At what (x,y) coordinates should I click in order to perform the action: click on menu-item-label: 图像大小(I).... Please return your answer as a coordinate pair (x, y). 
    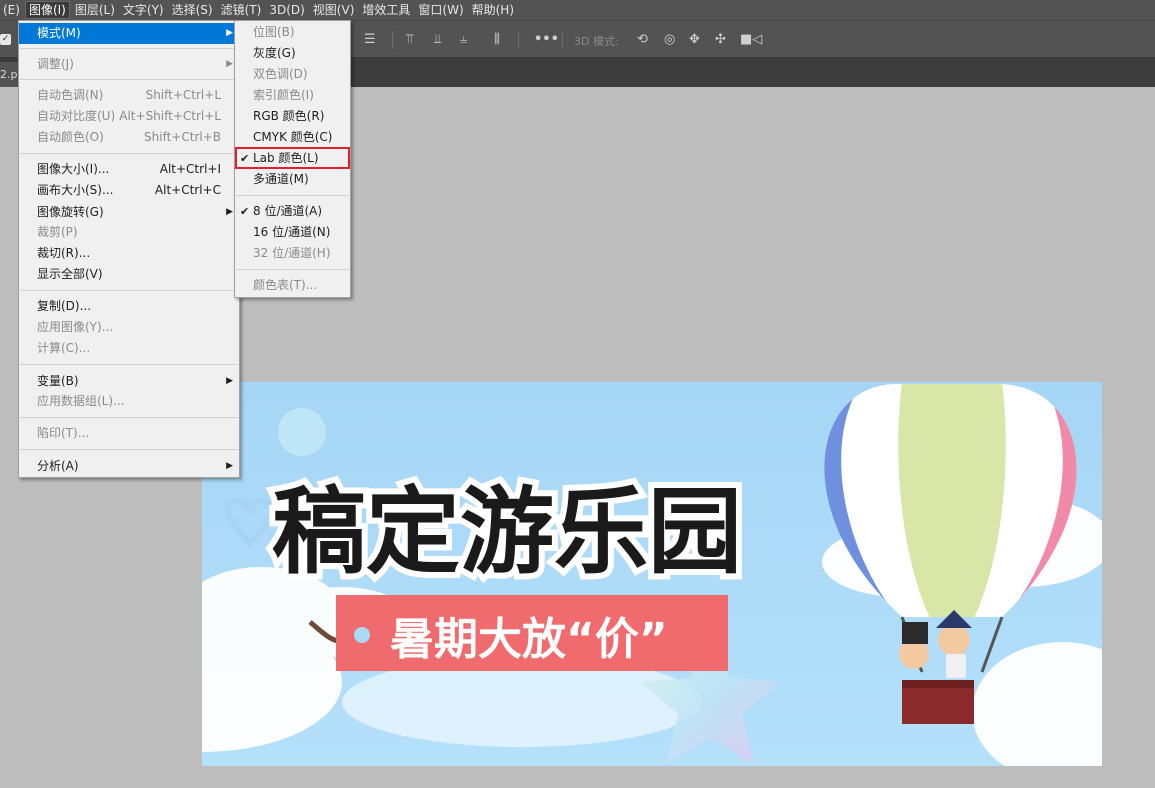
    Looking at the image, I should click on (73, 169).